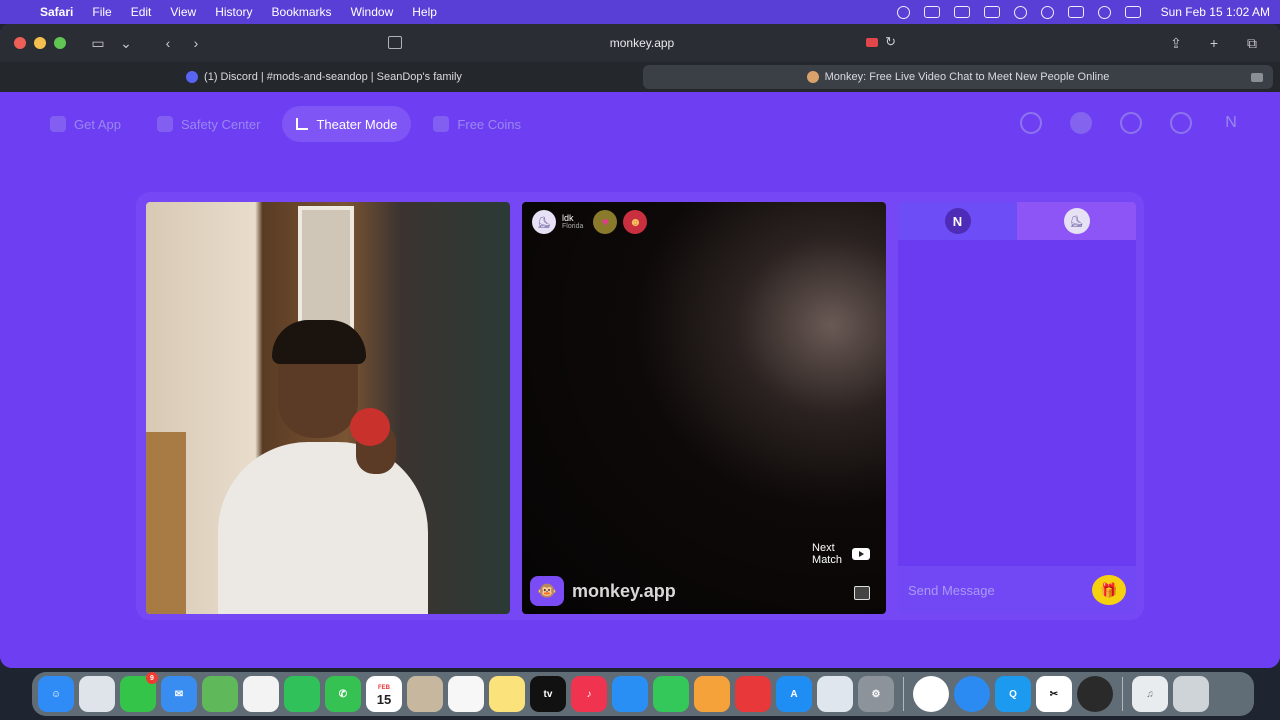 This screenshot has width=1280, height=720. Describe the element at coordinates (753, 694) in the screenshot. I see `rocket-icon` at that location.